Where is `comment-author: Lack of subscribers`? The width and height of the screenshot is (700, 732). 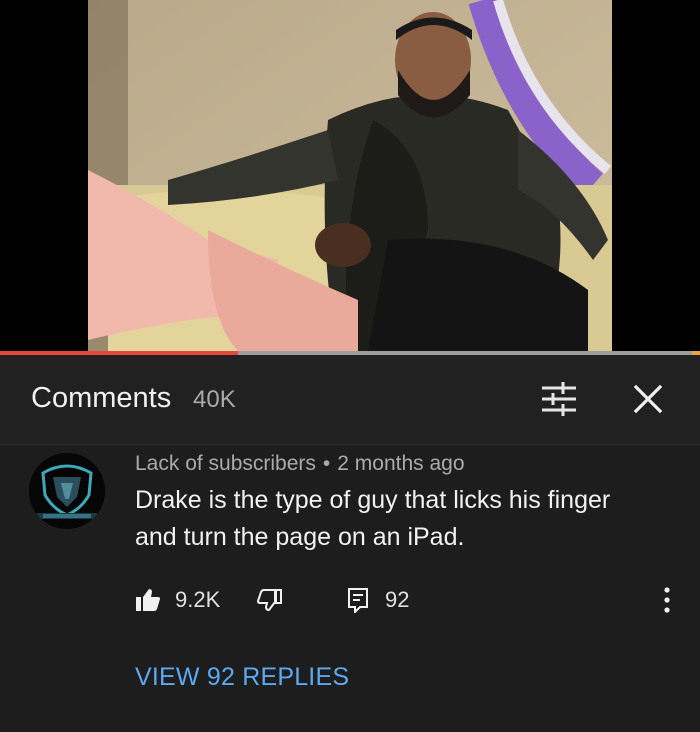 comment-author: Lack of subscribers is located at coordinates (225, 463).